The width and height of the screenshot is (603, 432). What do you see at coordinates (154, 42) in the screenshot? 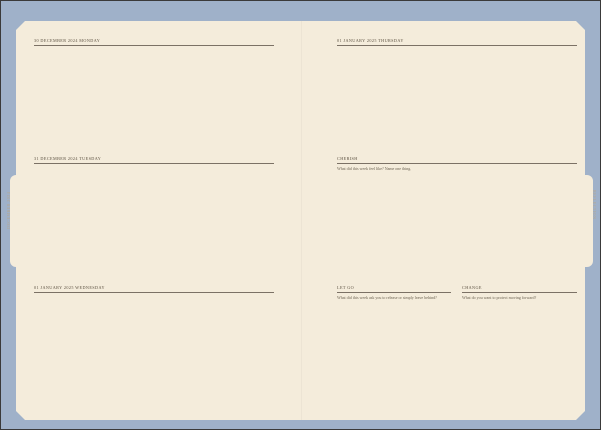
I see `day-section-monday: 30 DECEMBER 2024 MONDAY` at bounding box center [154, 42].